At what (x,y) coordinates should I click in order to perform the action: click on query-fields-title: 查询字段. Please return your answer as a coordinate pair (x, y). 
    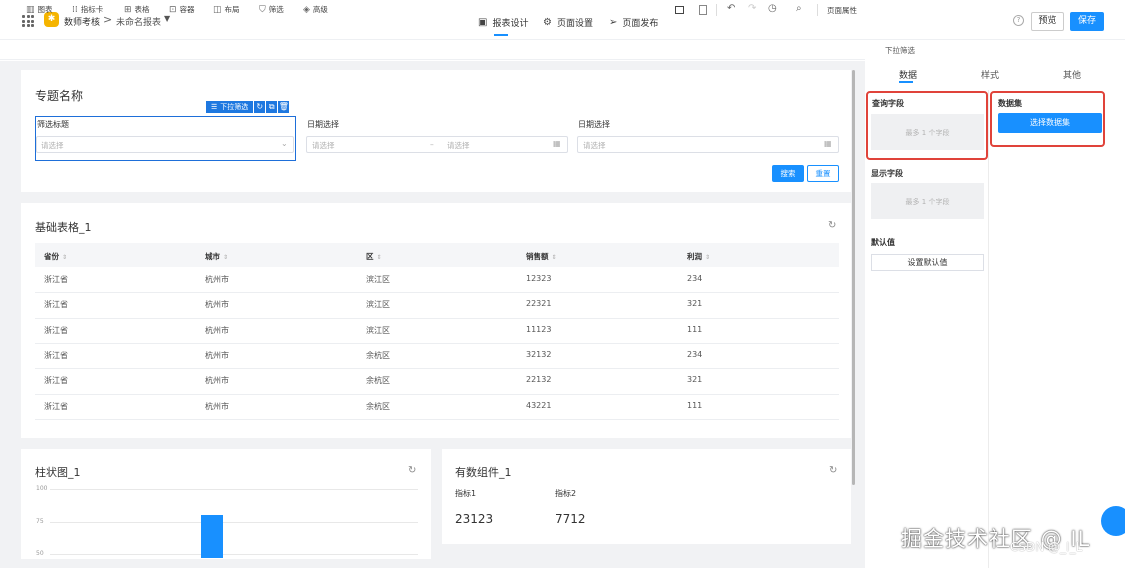
    Looking at the image, I should click on (888, 103).